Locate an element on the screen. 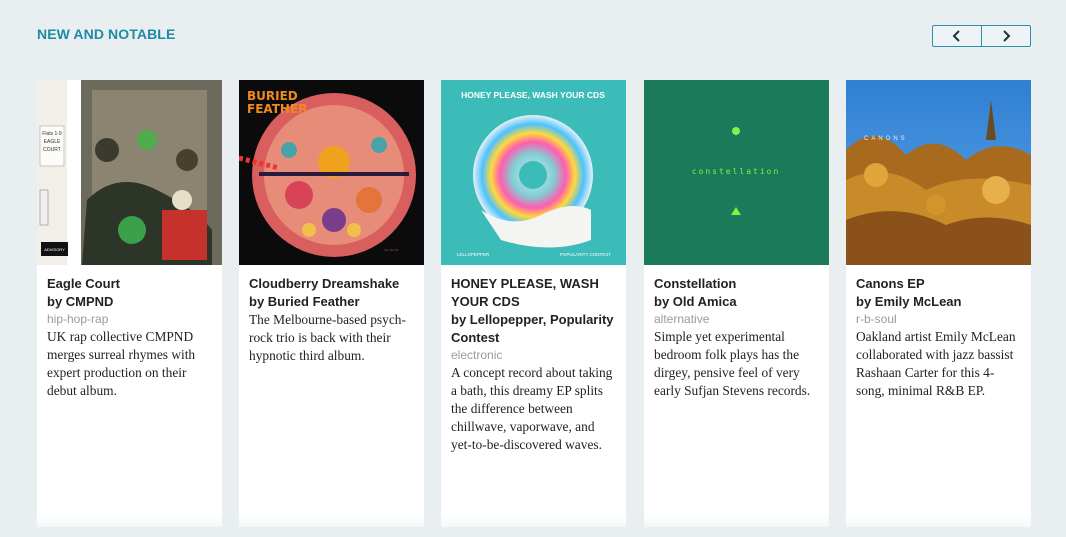 This screenshot has width=1066, height=537. album-title: Cloudberry Dreamshake is located at coordinates (331, 284).